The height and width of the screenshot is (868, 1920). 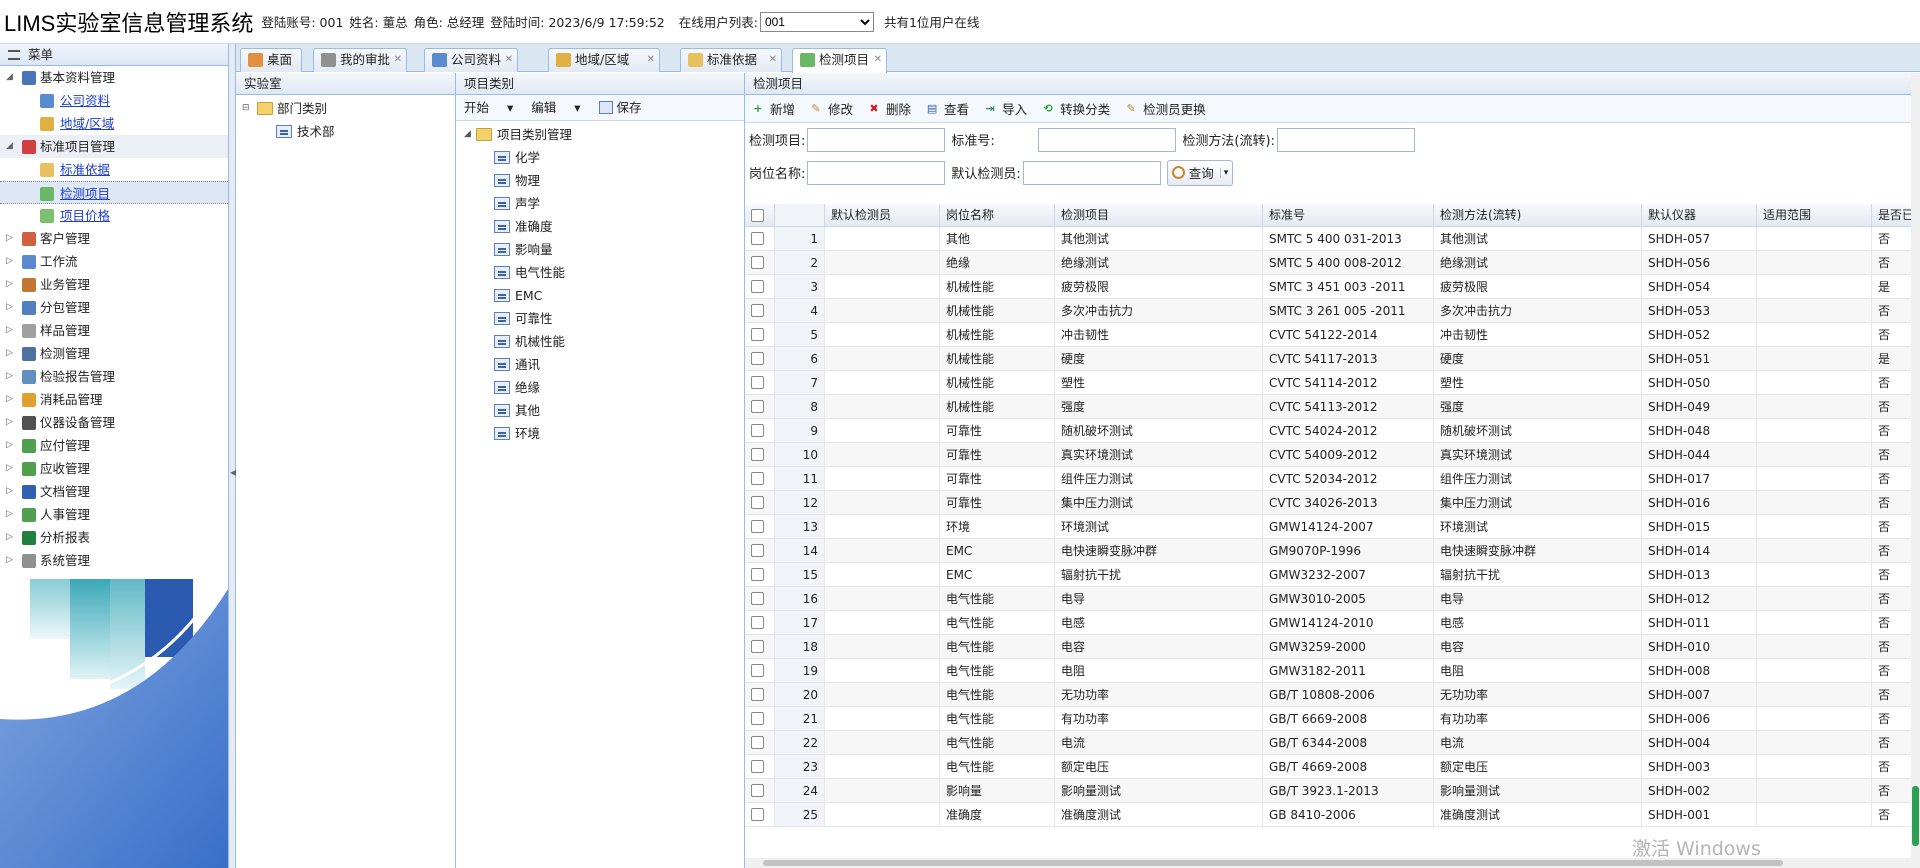 What do you see at coordinates (114, 284) in the screenshot?
I see `menu-item: ▷ 业务管理` at bounding box center [114, 284].